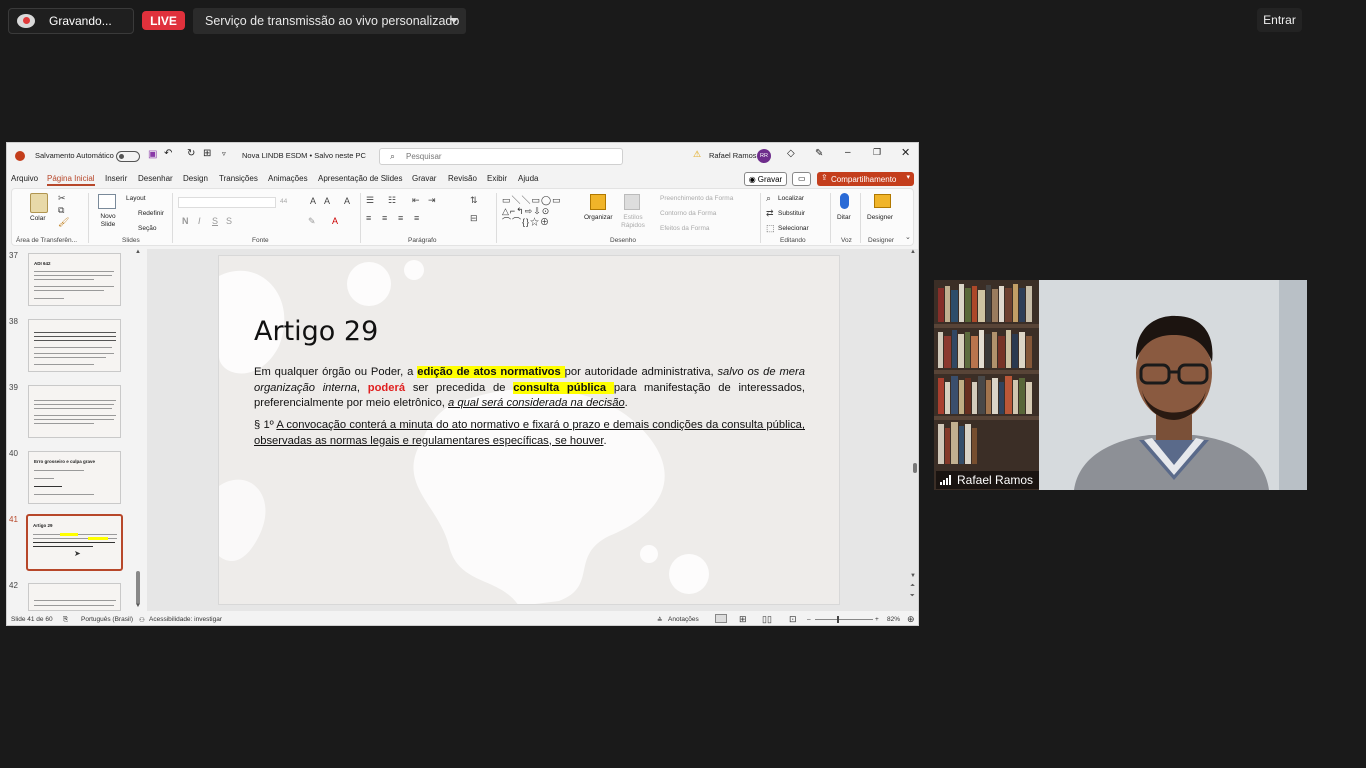 The image size is (1366, 768). What do you see at coordinates (392, 200) in the screenshot?
I see `numbering-icon: ☷` at bounding box center [392, 200].